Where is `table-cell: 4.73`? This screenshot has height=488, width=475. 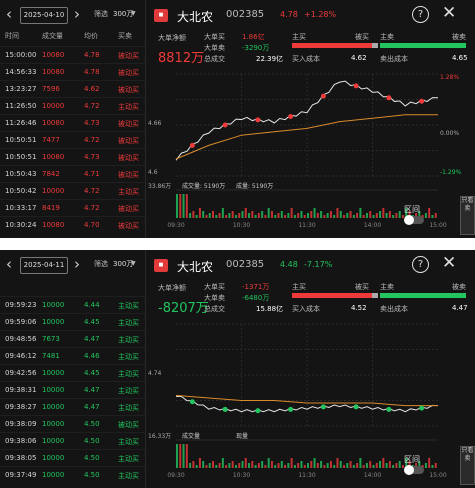 table-cell: 4.73 is located at coordinates (92, 157).